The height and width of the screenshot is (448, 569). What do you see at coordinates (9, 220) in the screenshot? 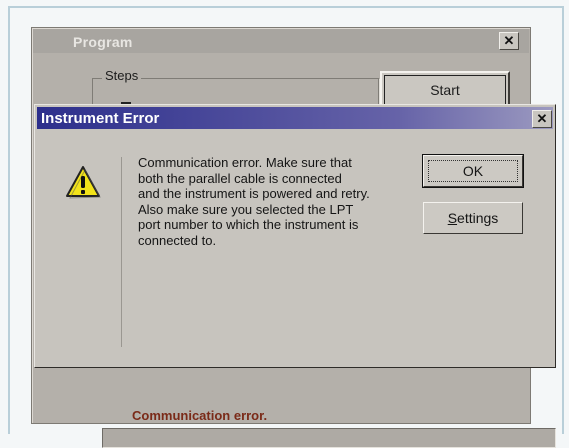
I see `photo-frame-left` at bounding box center [9, 220].